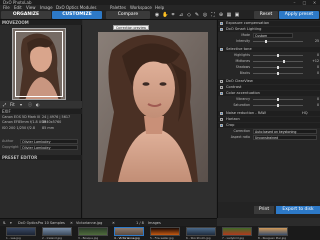 This screenshot has height=240, width=320. What do you see at coordinates (189, 15) in the screenshot?
I see `perspective-icon: ◇` at bounding box center [189, 15].